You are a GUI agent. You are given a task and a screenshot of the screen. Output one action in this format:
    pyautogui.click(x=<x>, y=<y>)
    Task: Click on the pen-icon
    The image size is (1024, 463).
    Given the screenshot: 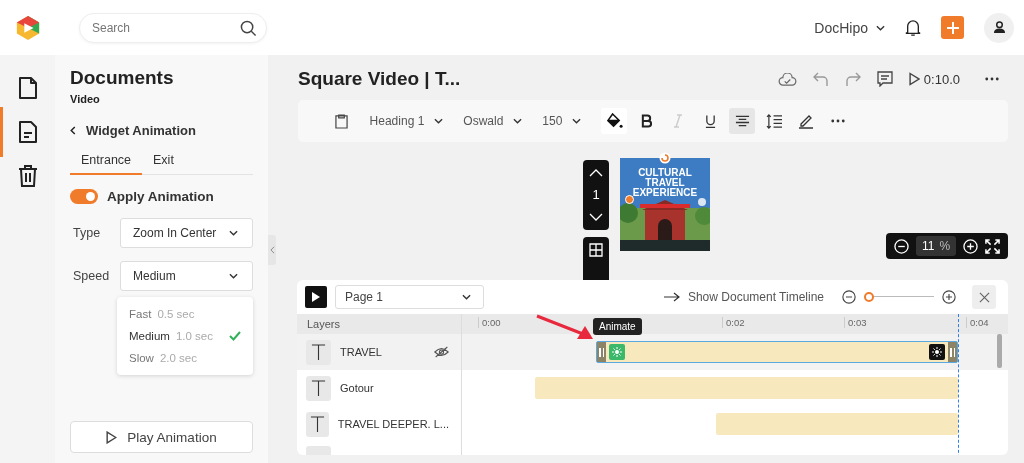 What is the action you would take?
    pyautogui.click(x=806, y=121)
    